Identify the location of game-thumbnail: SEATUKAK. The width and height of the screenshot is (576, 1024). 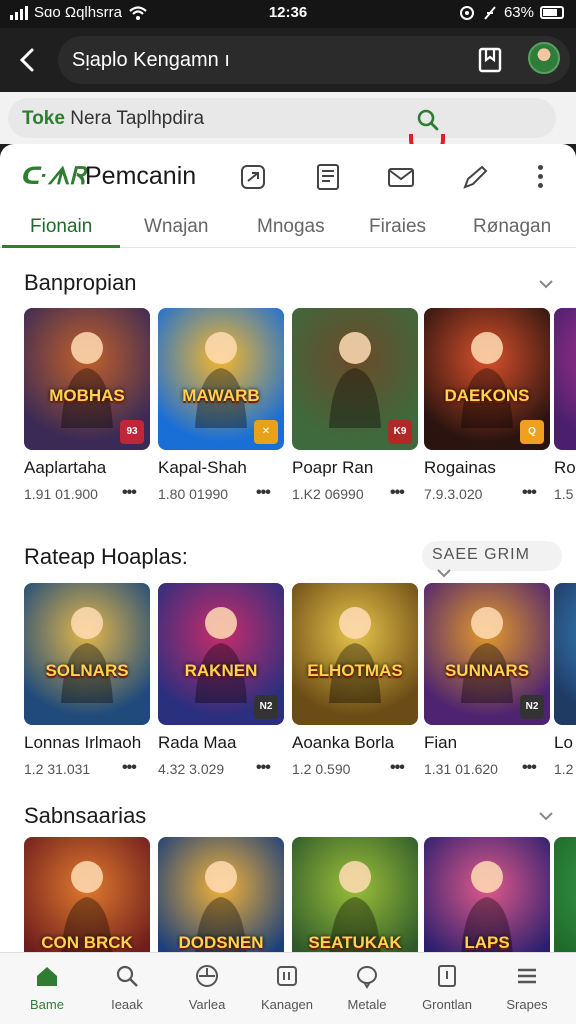
(355, 894).